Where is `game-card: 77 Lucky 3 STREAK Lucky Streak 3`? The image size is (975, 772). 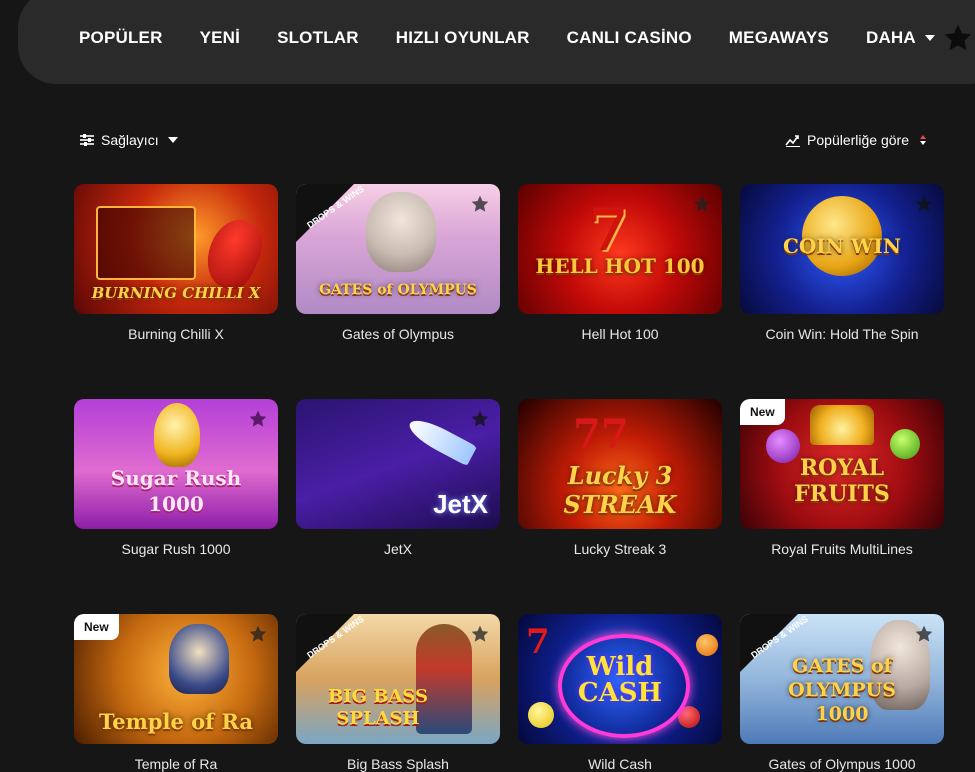
game-card: 77 Lucky 3 STREAK Lucky Streak 3 is located at coordinates (620, 478).